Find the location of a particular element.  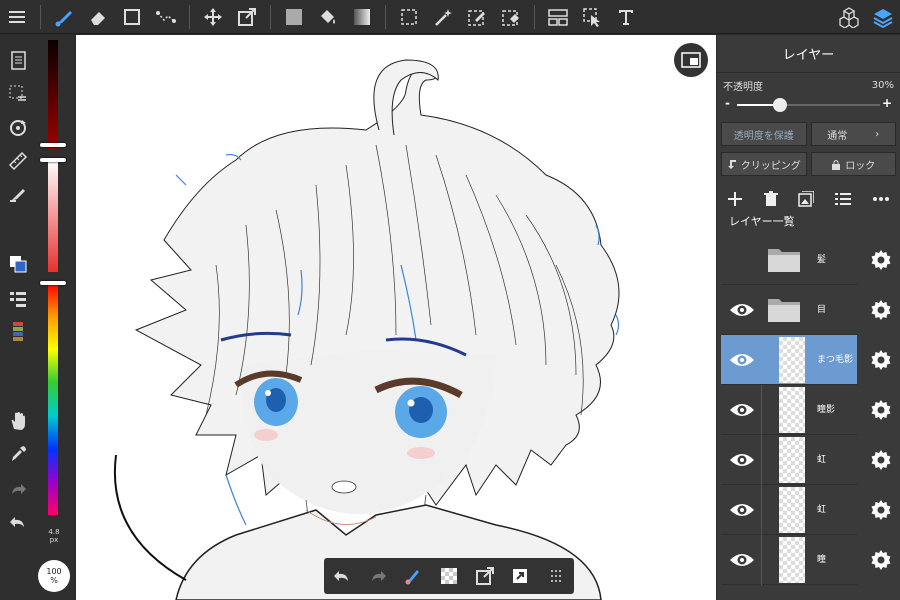

brush-opacity-circle: 100 % is located at coordinates (54, 576).